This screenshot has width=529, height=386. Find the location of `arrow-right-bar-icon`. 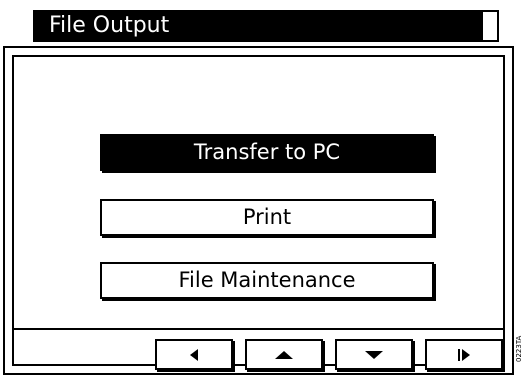

arrow-right-bar-icon is located at coordinates (464, 354).